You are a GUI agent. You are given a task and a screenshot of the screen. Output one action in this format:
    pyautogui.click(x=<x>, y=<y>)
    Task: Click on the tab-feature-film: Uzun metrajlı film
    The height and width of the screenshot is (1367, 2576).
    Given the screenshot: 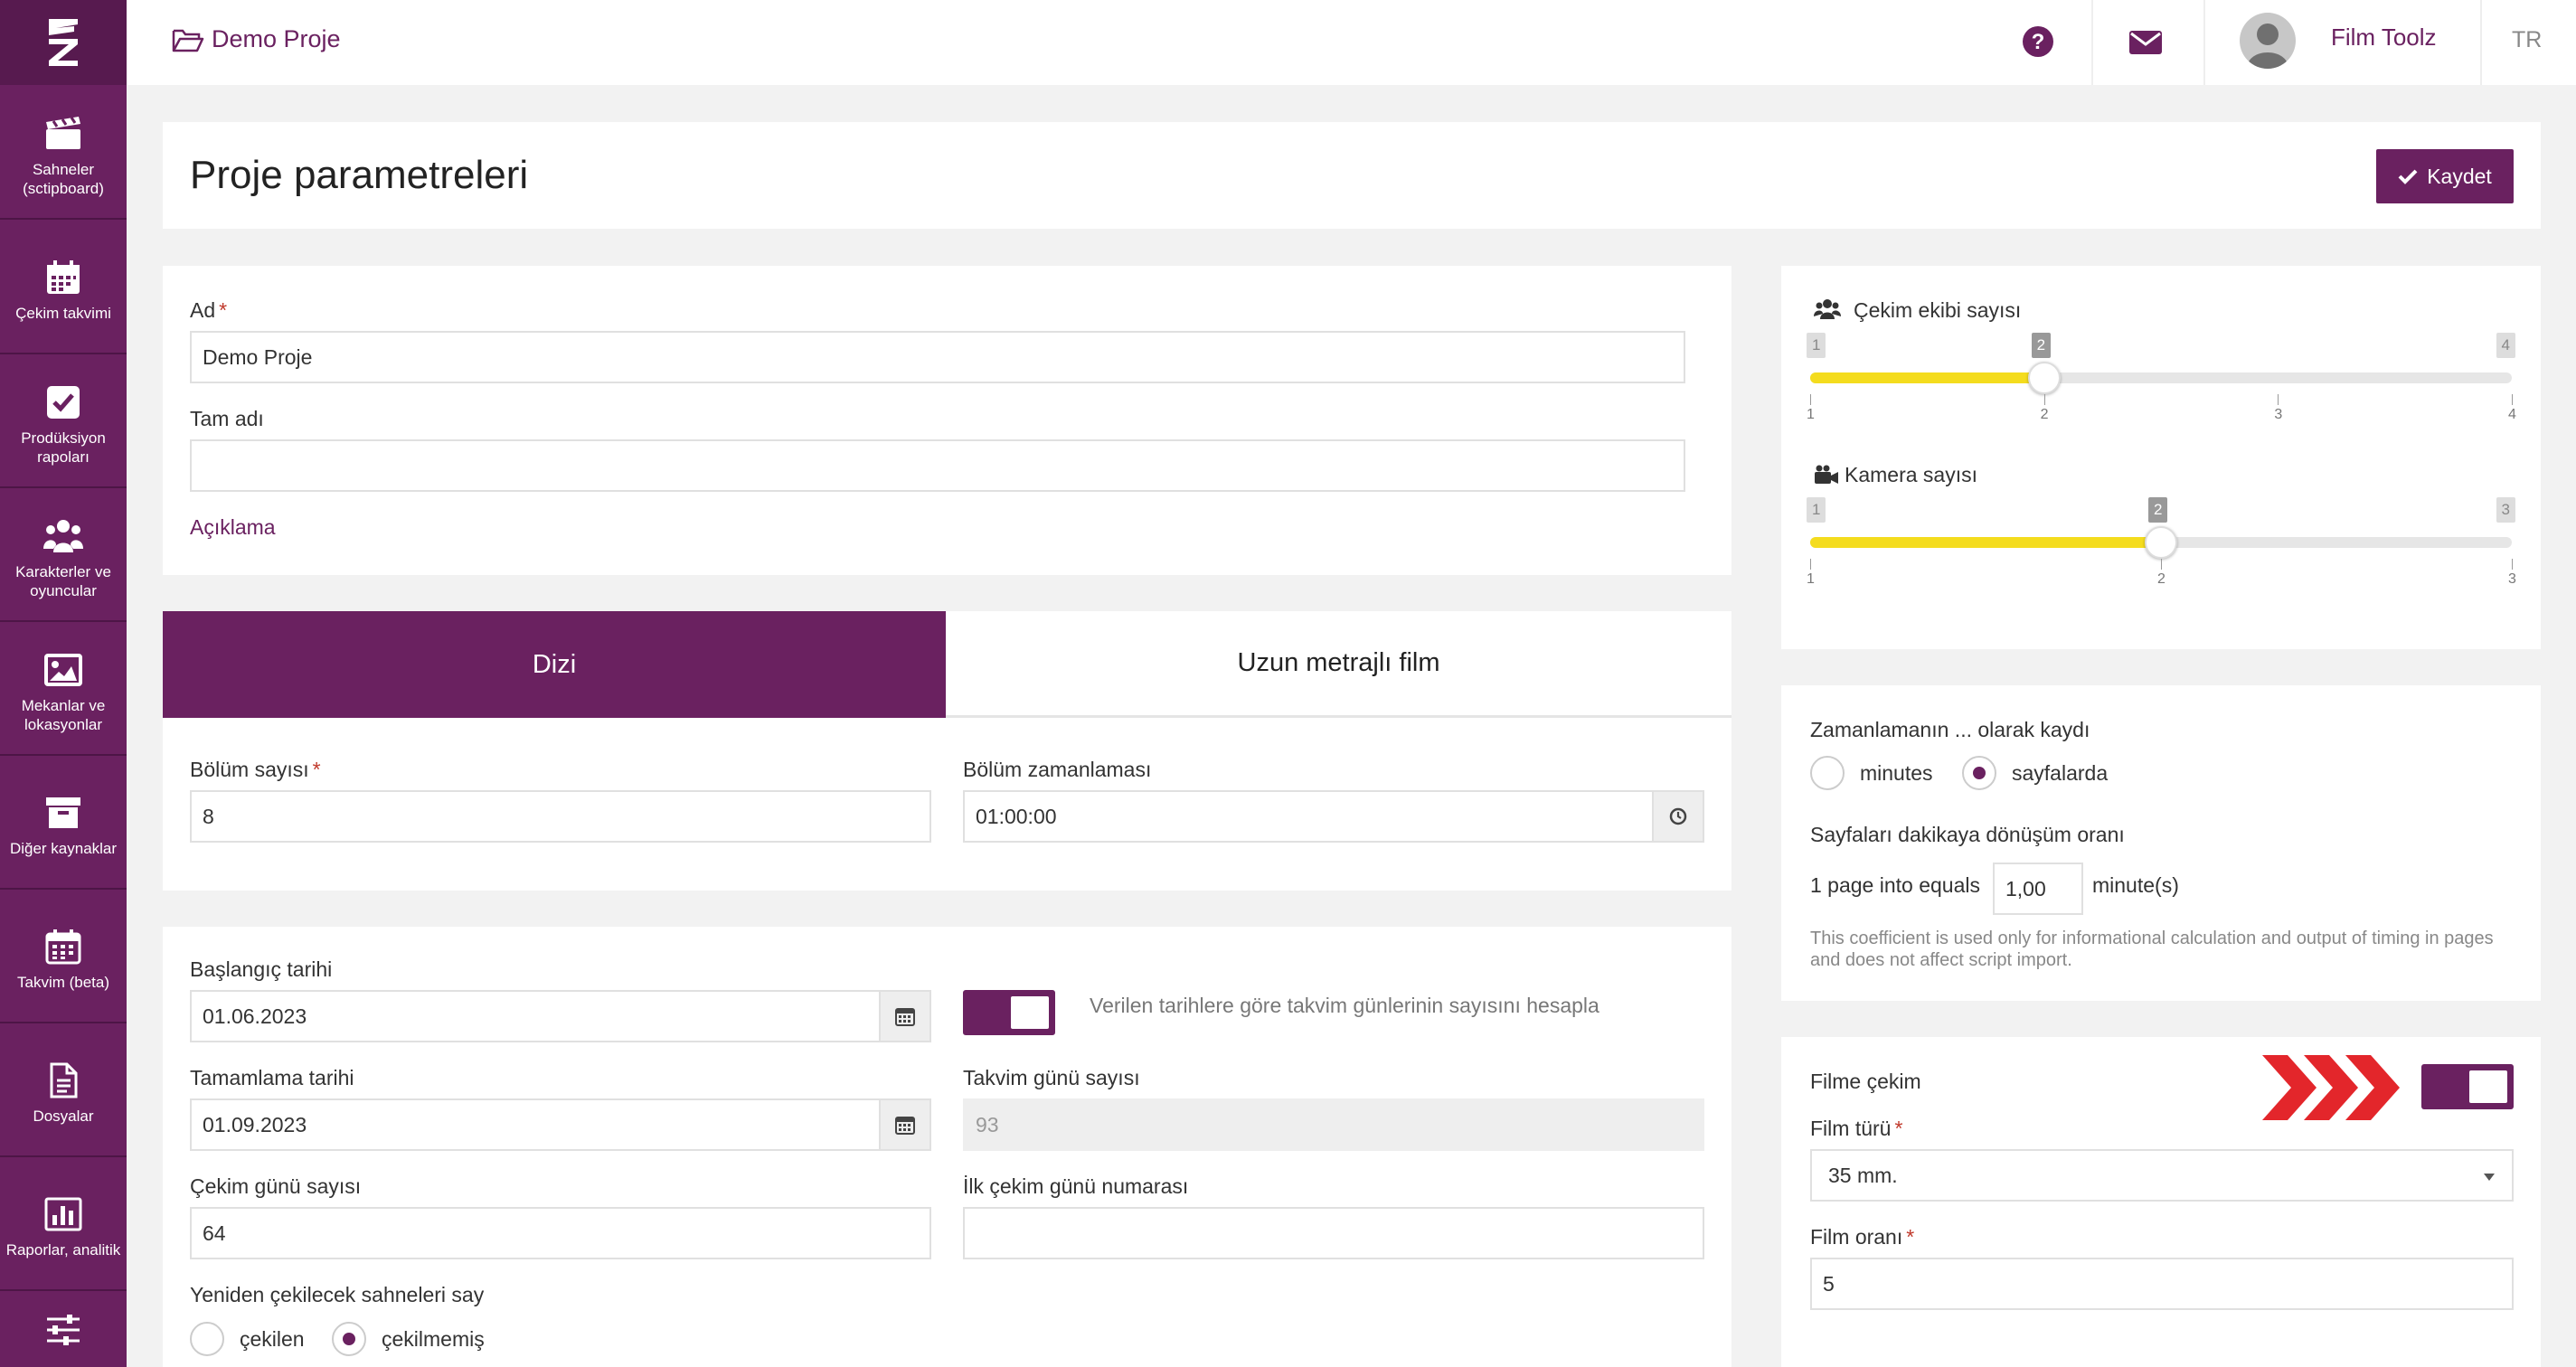 What is the action you would take?
    pyautogui.click(x=1338, y=664)
    